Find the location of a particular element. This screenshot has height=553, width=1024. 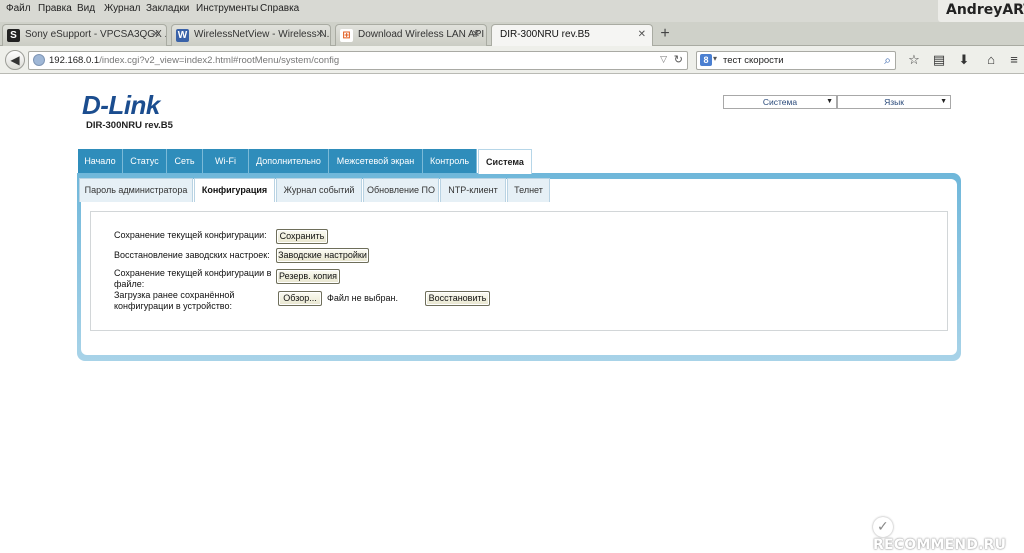

engine-dropdown-icon: ▾ is located at coordinates (715, 58).